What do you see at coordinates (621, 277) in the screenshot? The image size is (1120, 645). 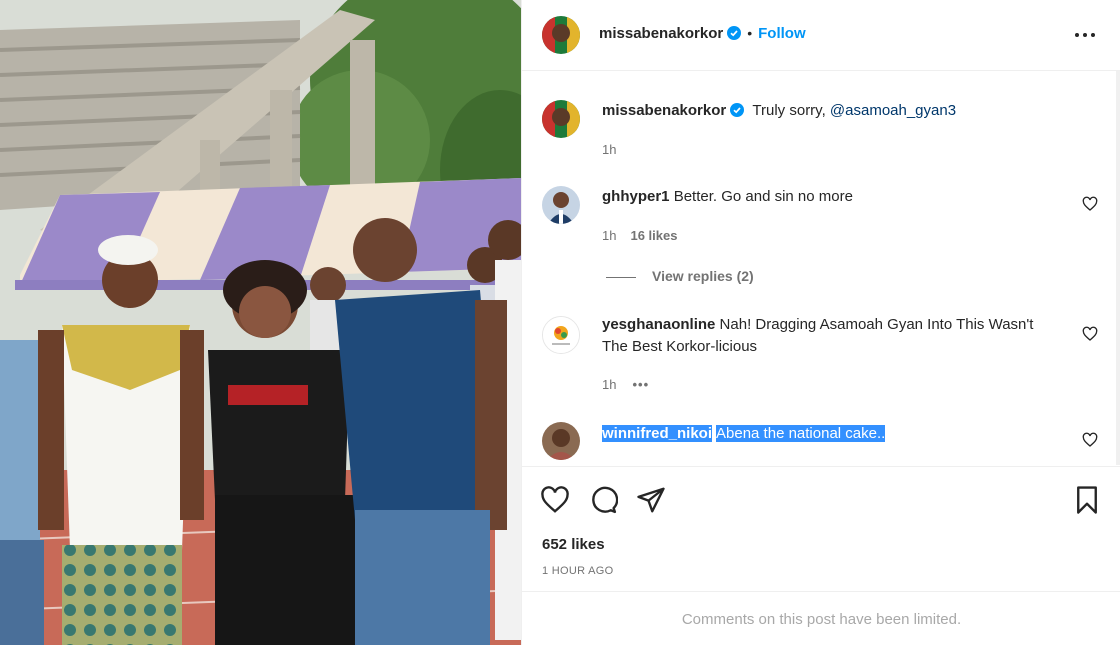 I see `view-replies-line` at bounding box center [621, 277].